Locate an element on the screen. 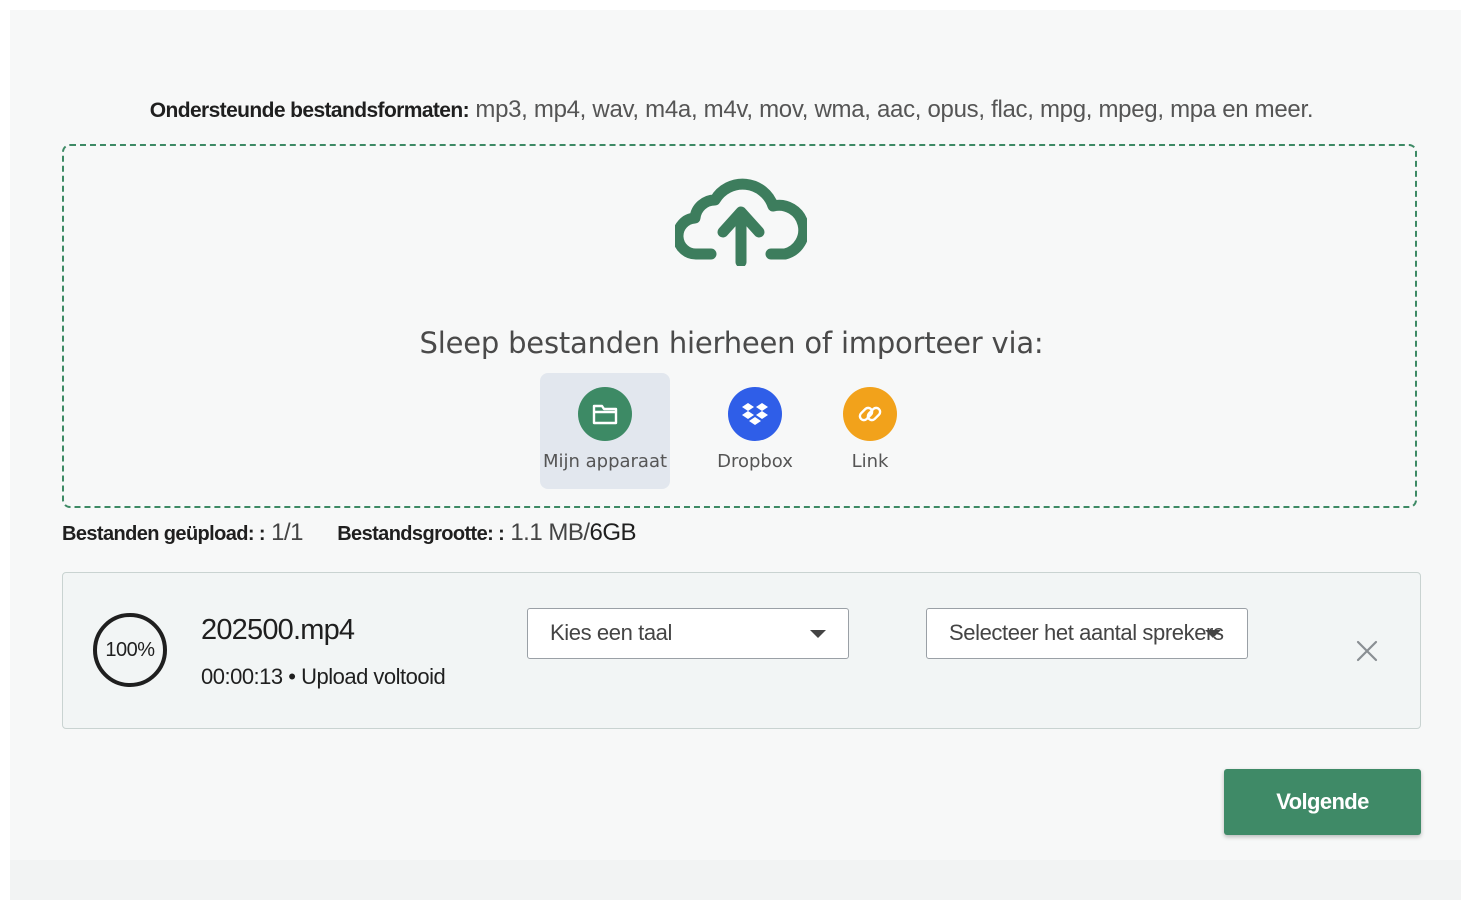 This screenshot has width=1463, height=900. upload-status: Upload voltooid is located at coordinates (373, 676).